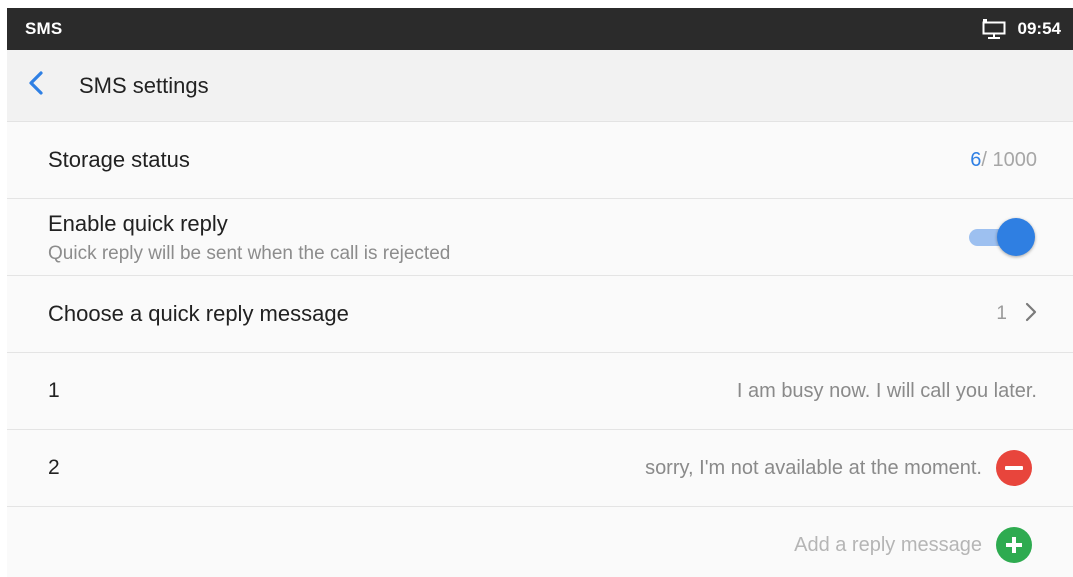 This screenshot has height=577, width=1073. Describe the element at coordinates (540, 391) in the screenshot. I see `reply-message-row-1: 1 I am busy now. I will call you later.` at that location.